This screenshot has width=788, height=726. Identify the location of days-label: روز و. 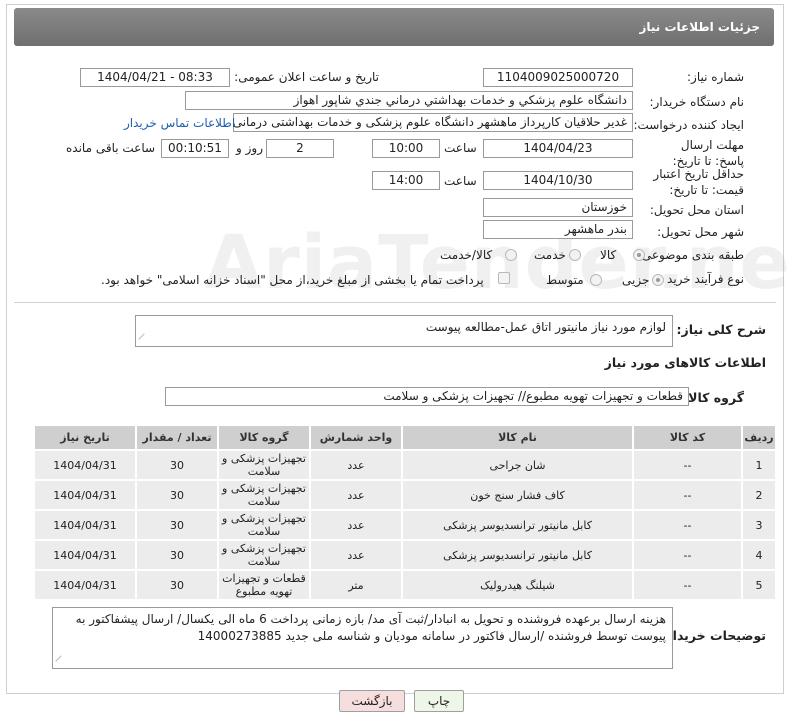
(249, 148).